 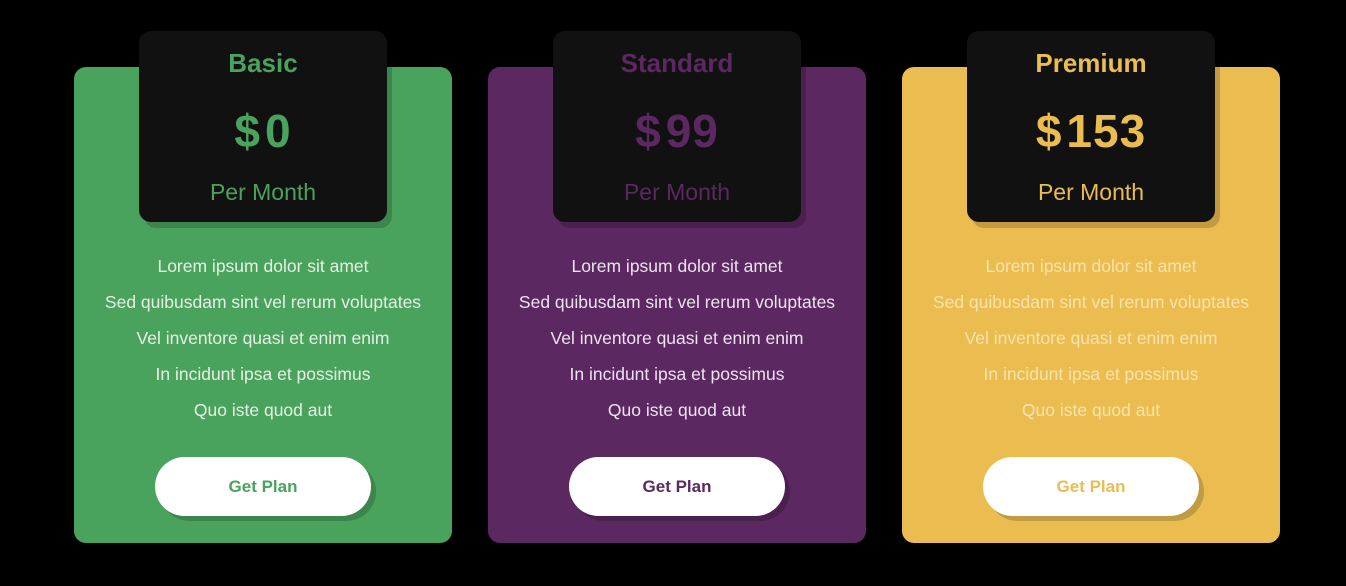 I want to click on price-amount: 0, so click(x=278, y=131).